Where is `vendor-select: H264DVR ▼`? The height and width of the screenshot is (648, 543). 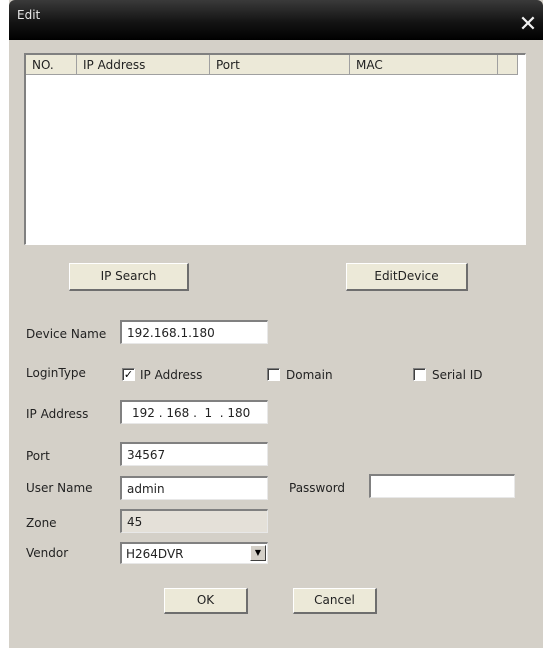 vendor-select: H264DVR ▼ is located at coordinates (194, 553).